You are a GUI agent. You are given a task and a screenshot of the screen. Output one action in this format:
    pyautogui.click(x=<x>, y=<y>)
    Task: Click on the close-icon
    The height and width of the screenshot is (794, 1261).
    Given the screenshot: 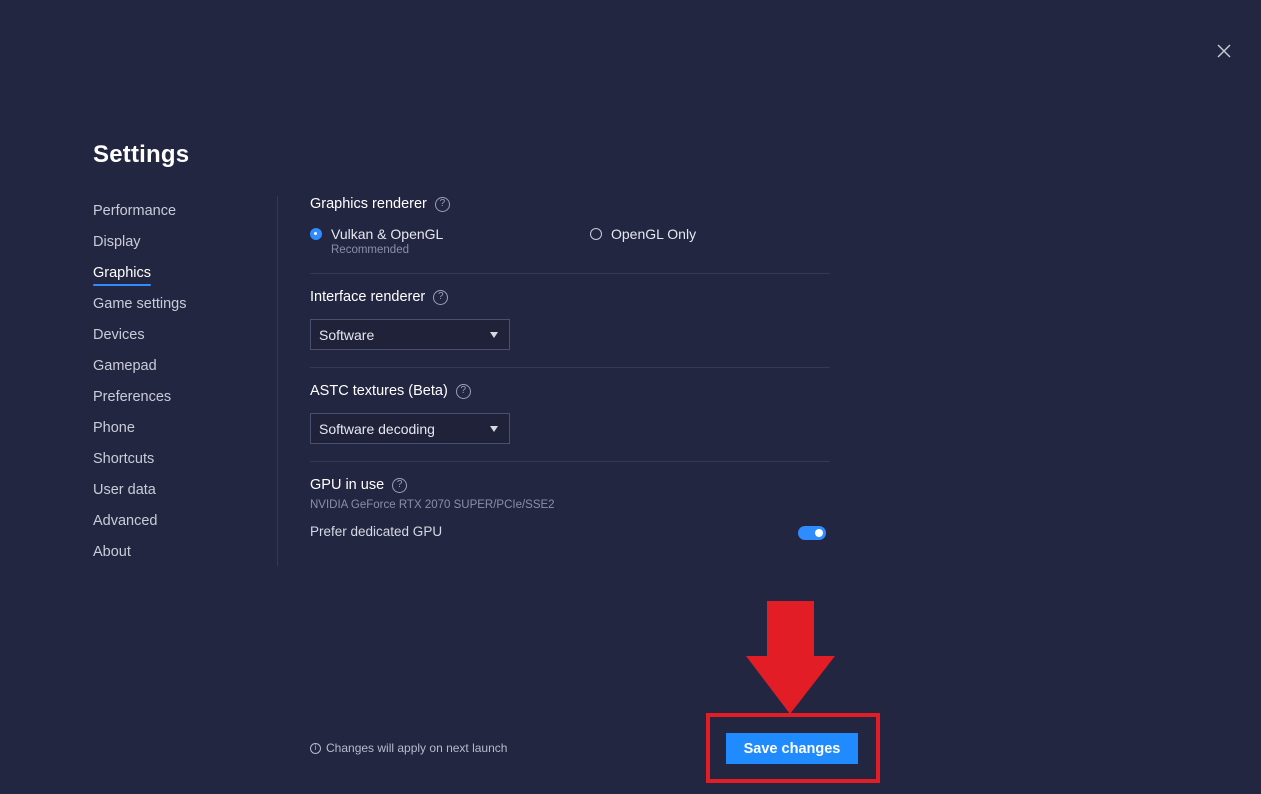 What is the action you would take?
    pyautogui.click(x=1224, y=51)
    